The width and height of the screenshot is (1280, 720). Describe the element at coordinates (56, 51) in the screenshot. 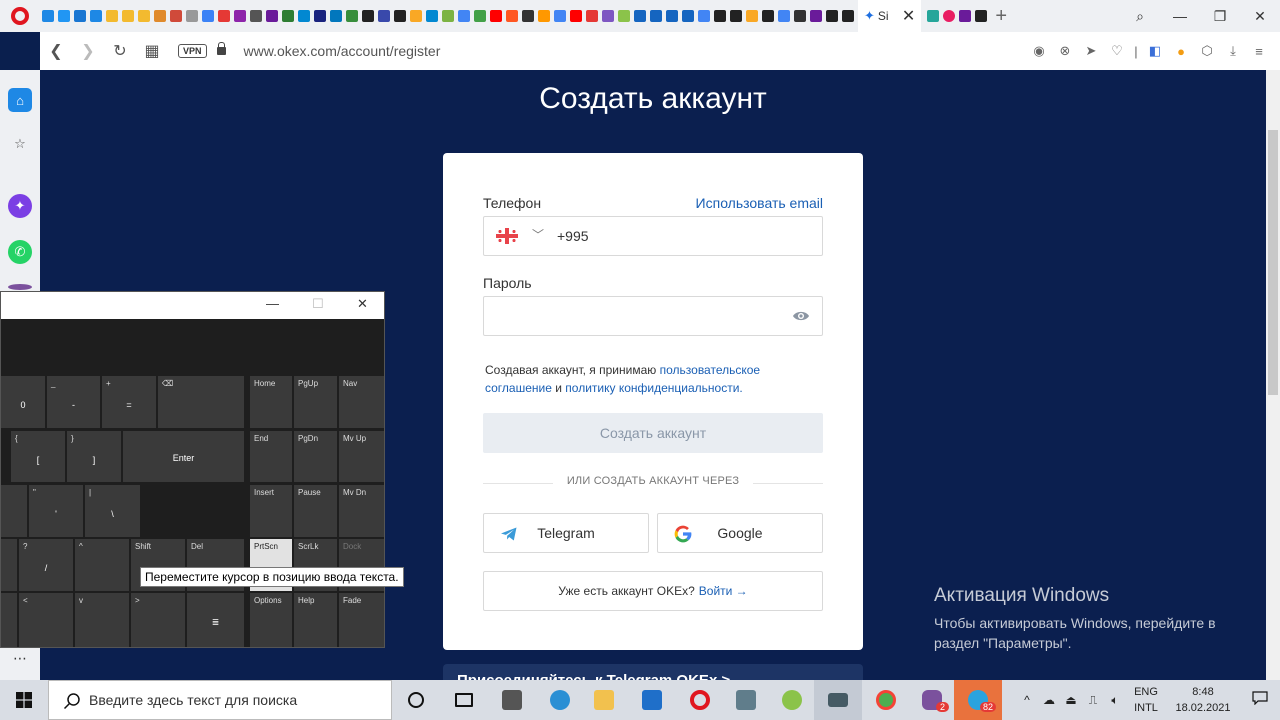

I see `back-arrow-icon: ❮` at that location.